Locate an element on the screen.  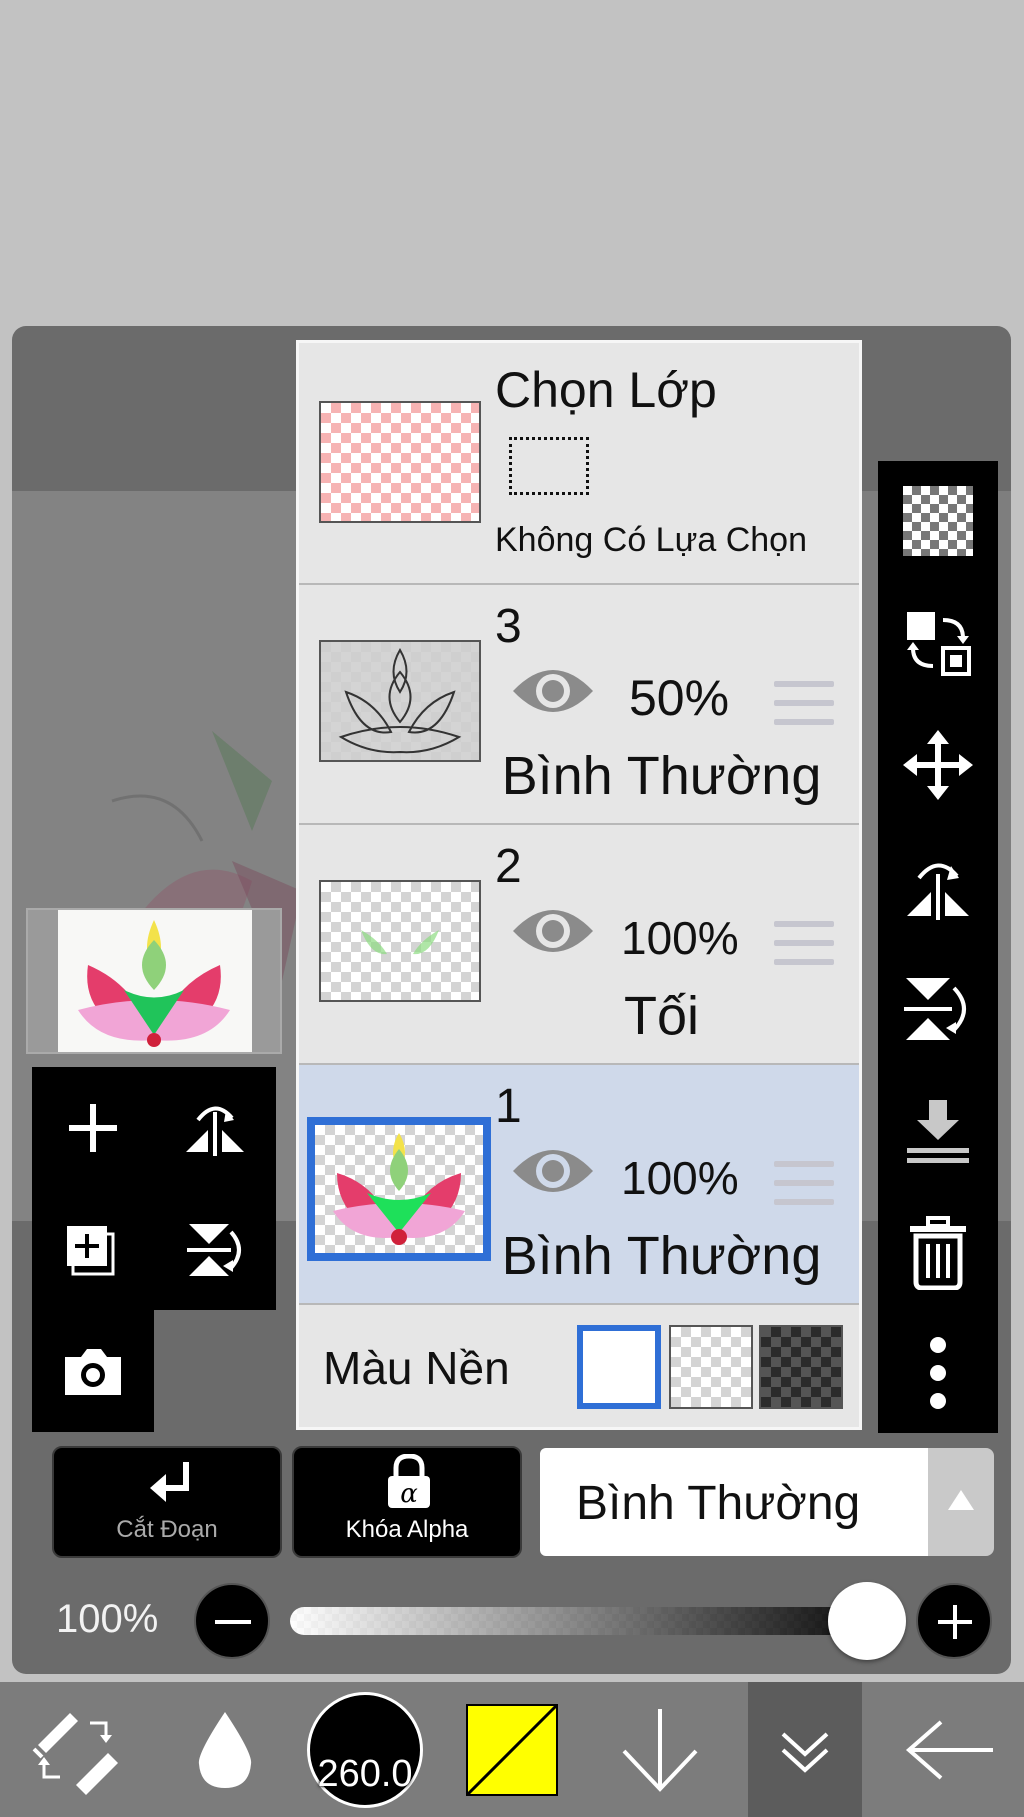
layer-row-2: 2 100% Tối is located at coordinates (579, 945).